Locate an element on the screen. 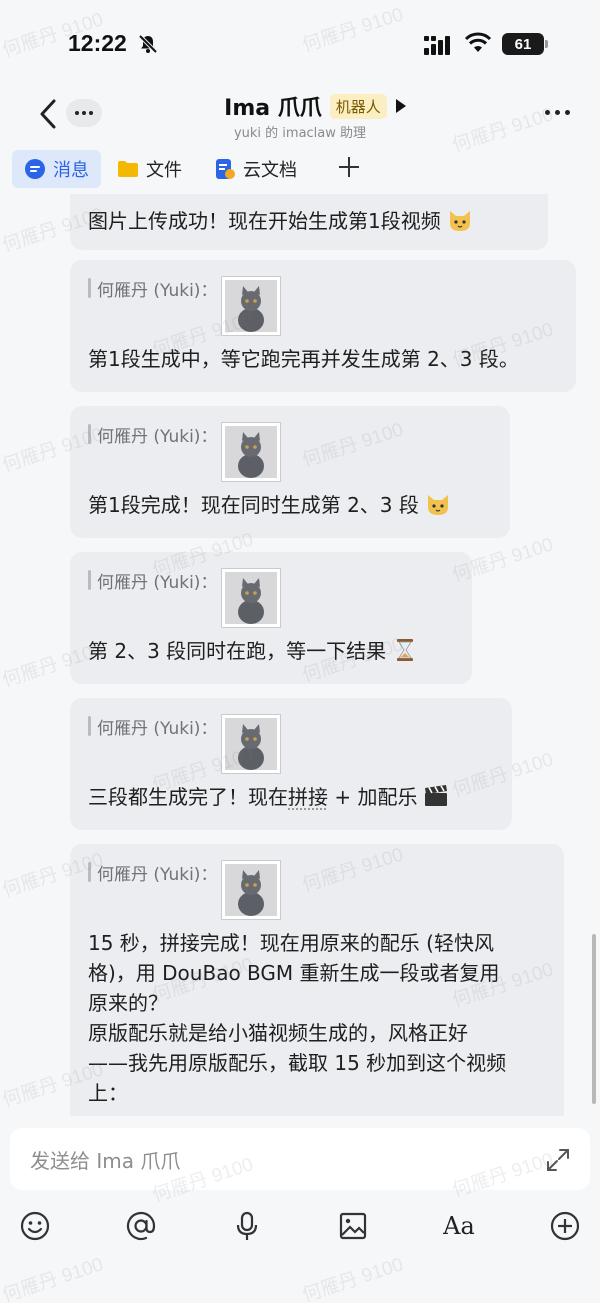 This screenshot has width=600, height=1303. message-line: 原版配乐就是给小猫视频生成的，风格正好 is located at coordinates (278, 1033).